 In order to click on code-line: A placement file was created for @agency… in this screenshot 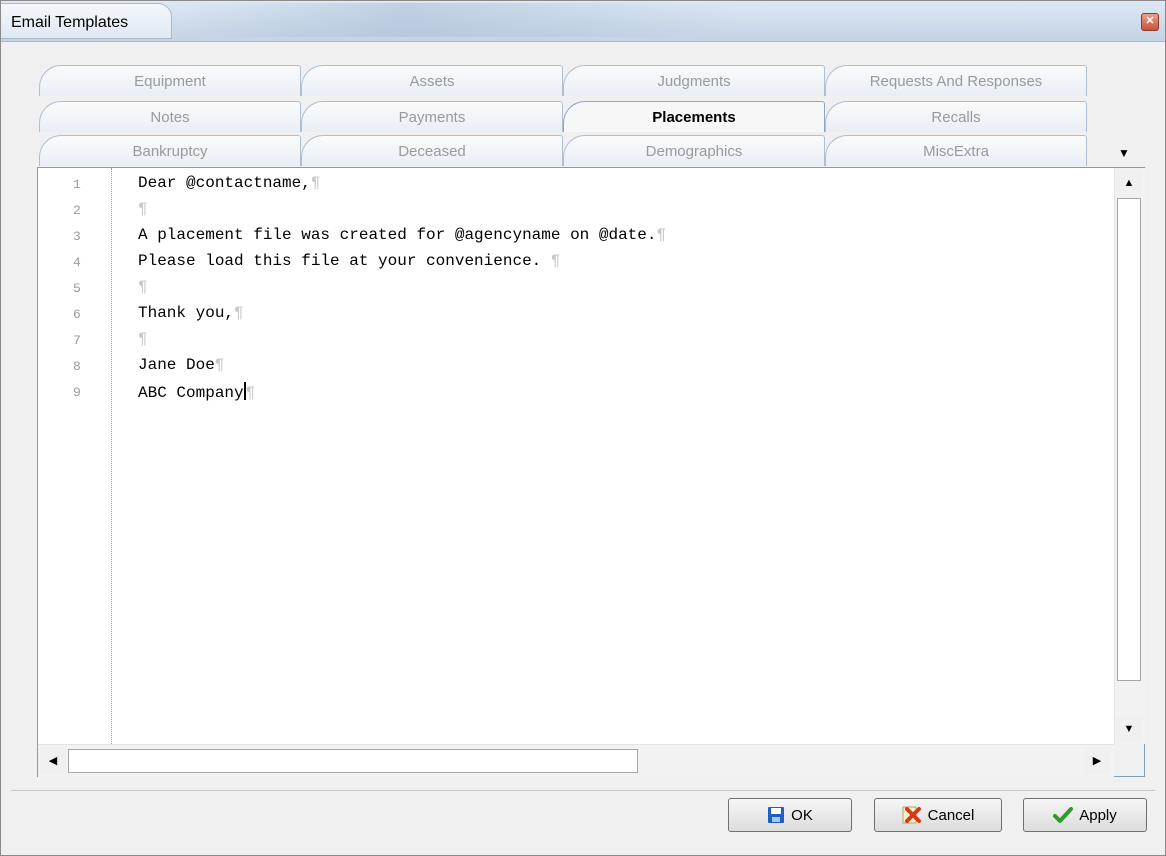, I will do `click(402, 235)`.